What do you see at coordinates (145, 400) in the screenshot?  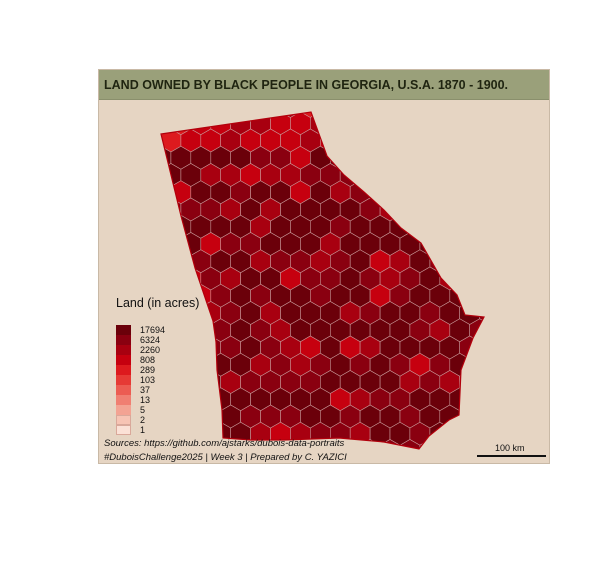 I see `legend-label: 13` at bounding box center [145, 400].